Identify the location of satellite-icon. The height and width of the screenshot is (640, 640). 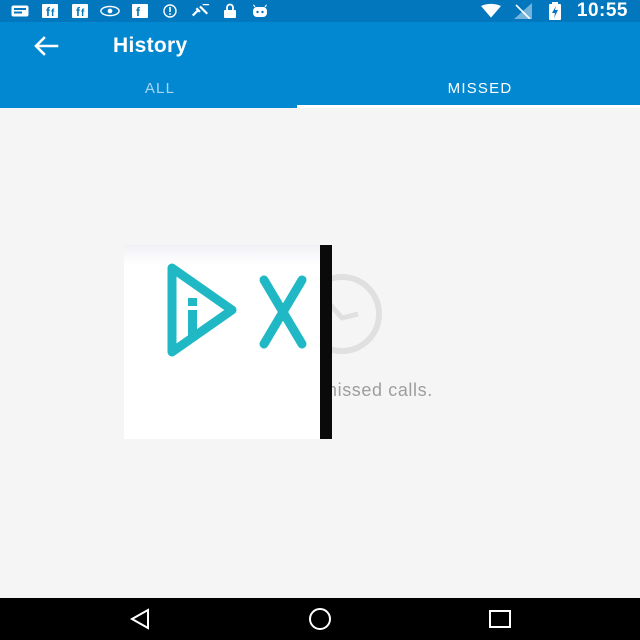
(200, 11).